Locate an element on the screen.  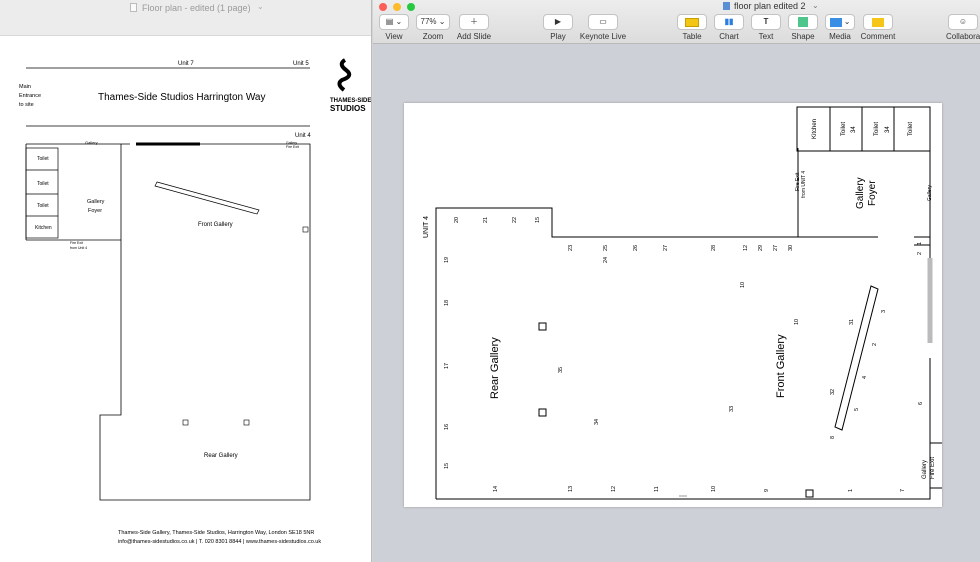
fire-exit-unit4-line2: from UNIT 4 is located at coordinates (804, 184).